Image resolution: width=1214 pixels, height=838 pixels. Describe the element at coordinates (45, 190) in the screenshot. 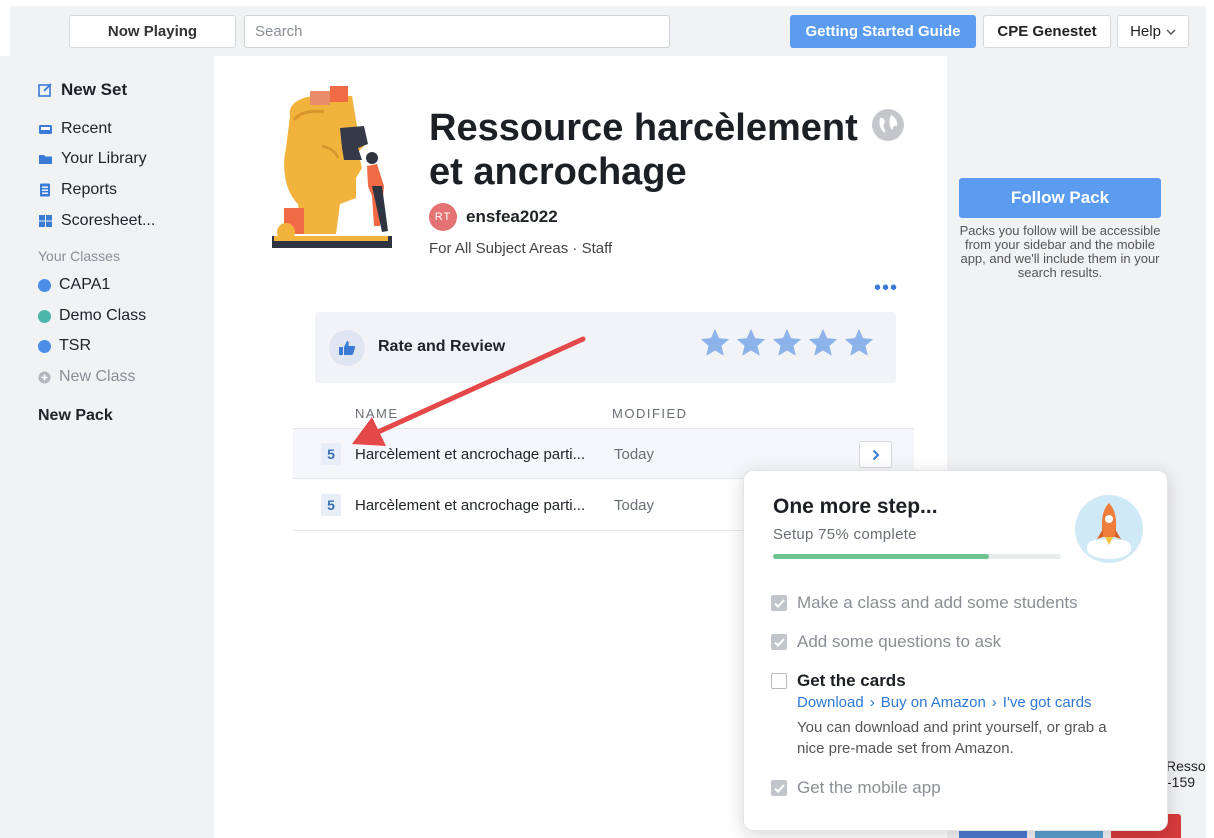

I see `report-icon` at that location.